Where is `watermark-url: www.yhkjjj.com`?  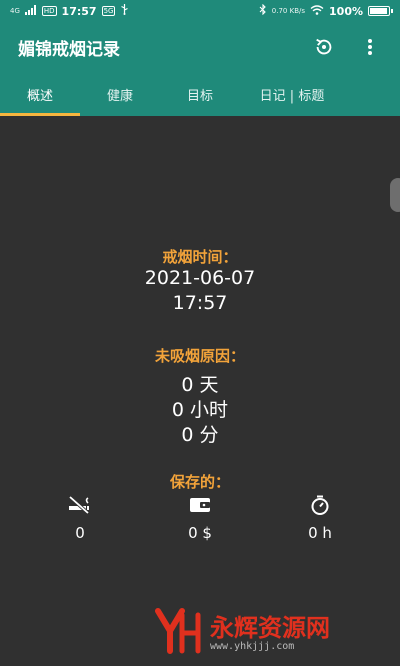
watermark-url: www.yhkjjj.com is located at coordinates (252, 646).